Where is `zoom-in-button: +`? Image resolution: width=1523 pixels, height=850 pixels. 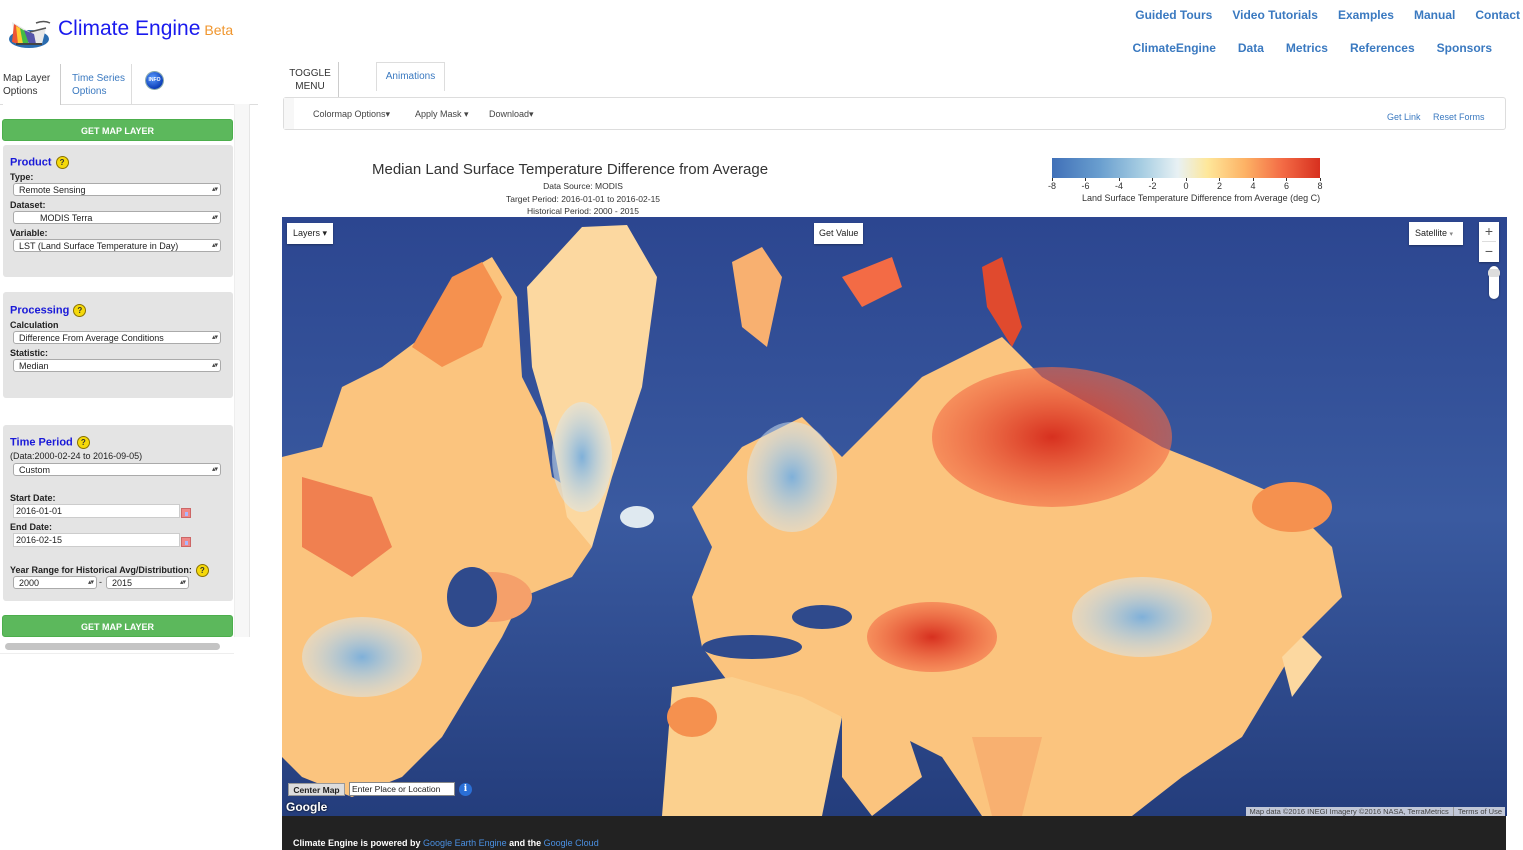 zoom-in-button: + is located at coordinates (1489, 231).